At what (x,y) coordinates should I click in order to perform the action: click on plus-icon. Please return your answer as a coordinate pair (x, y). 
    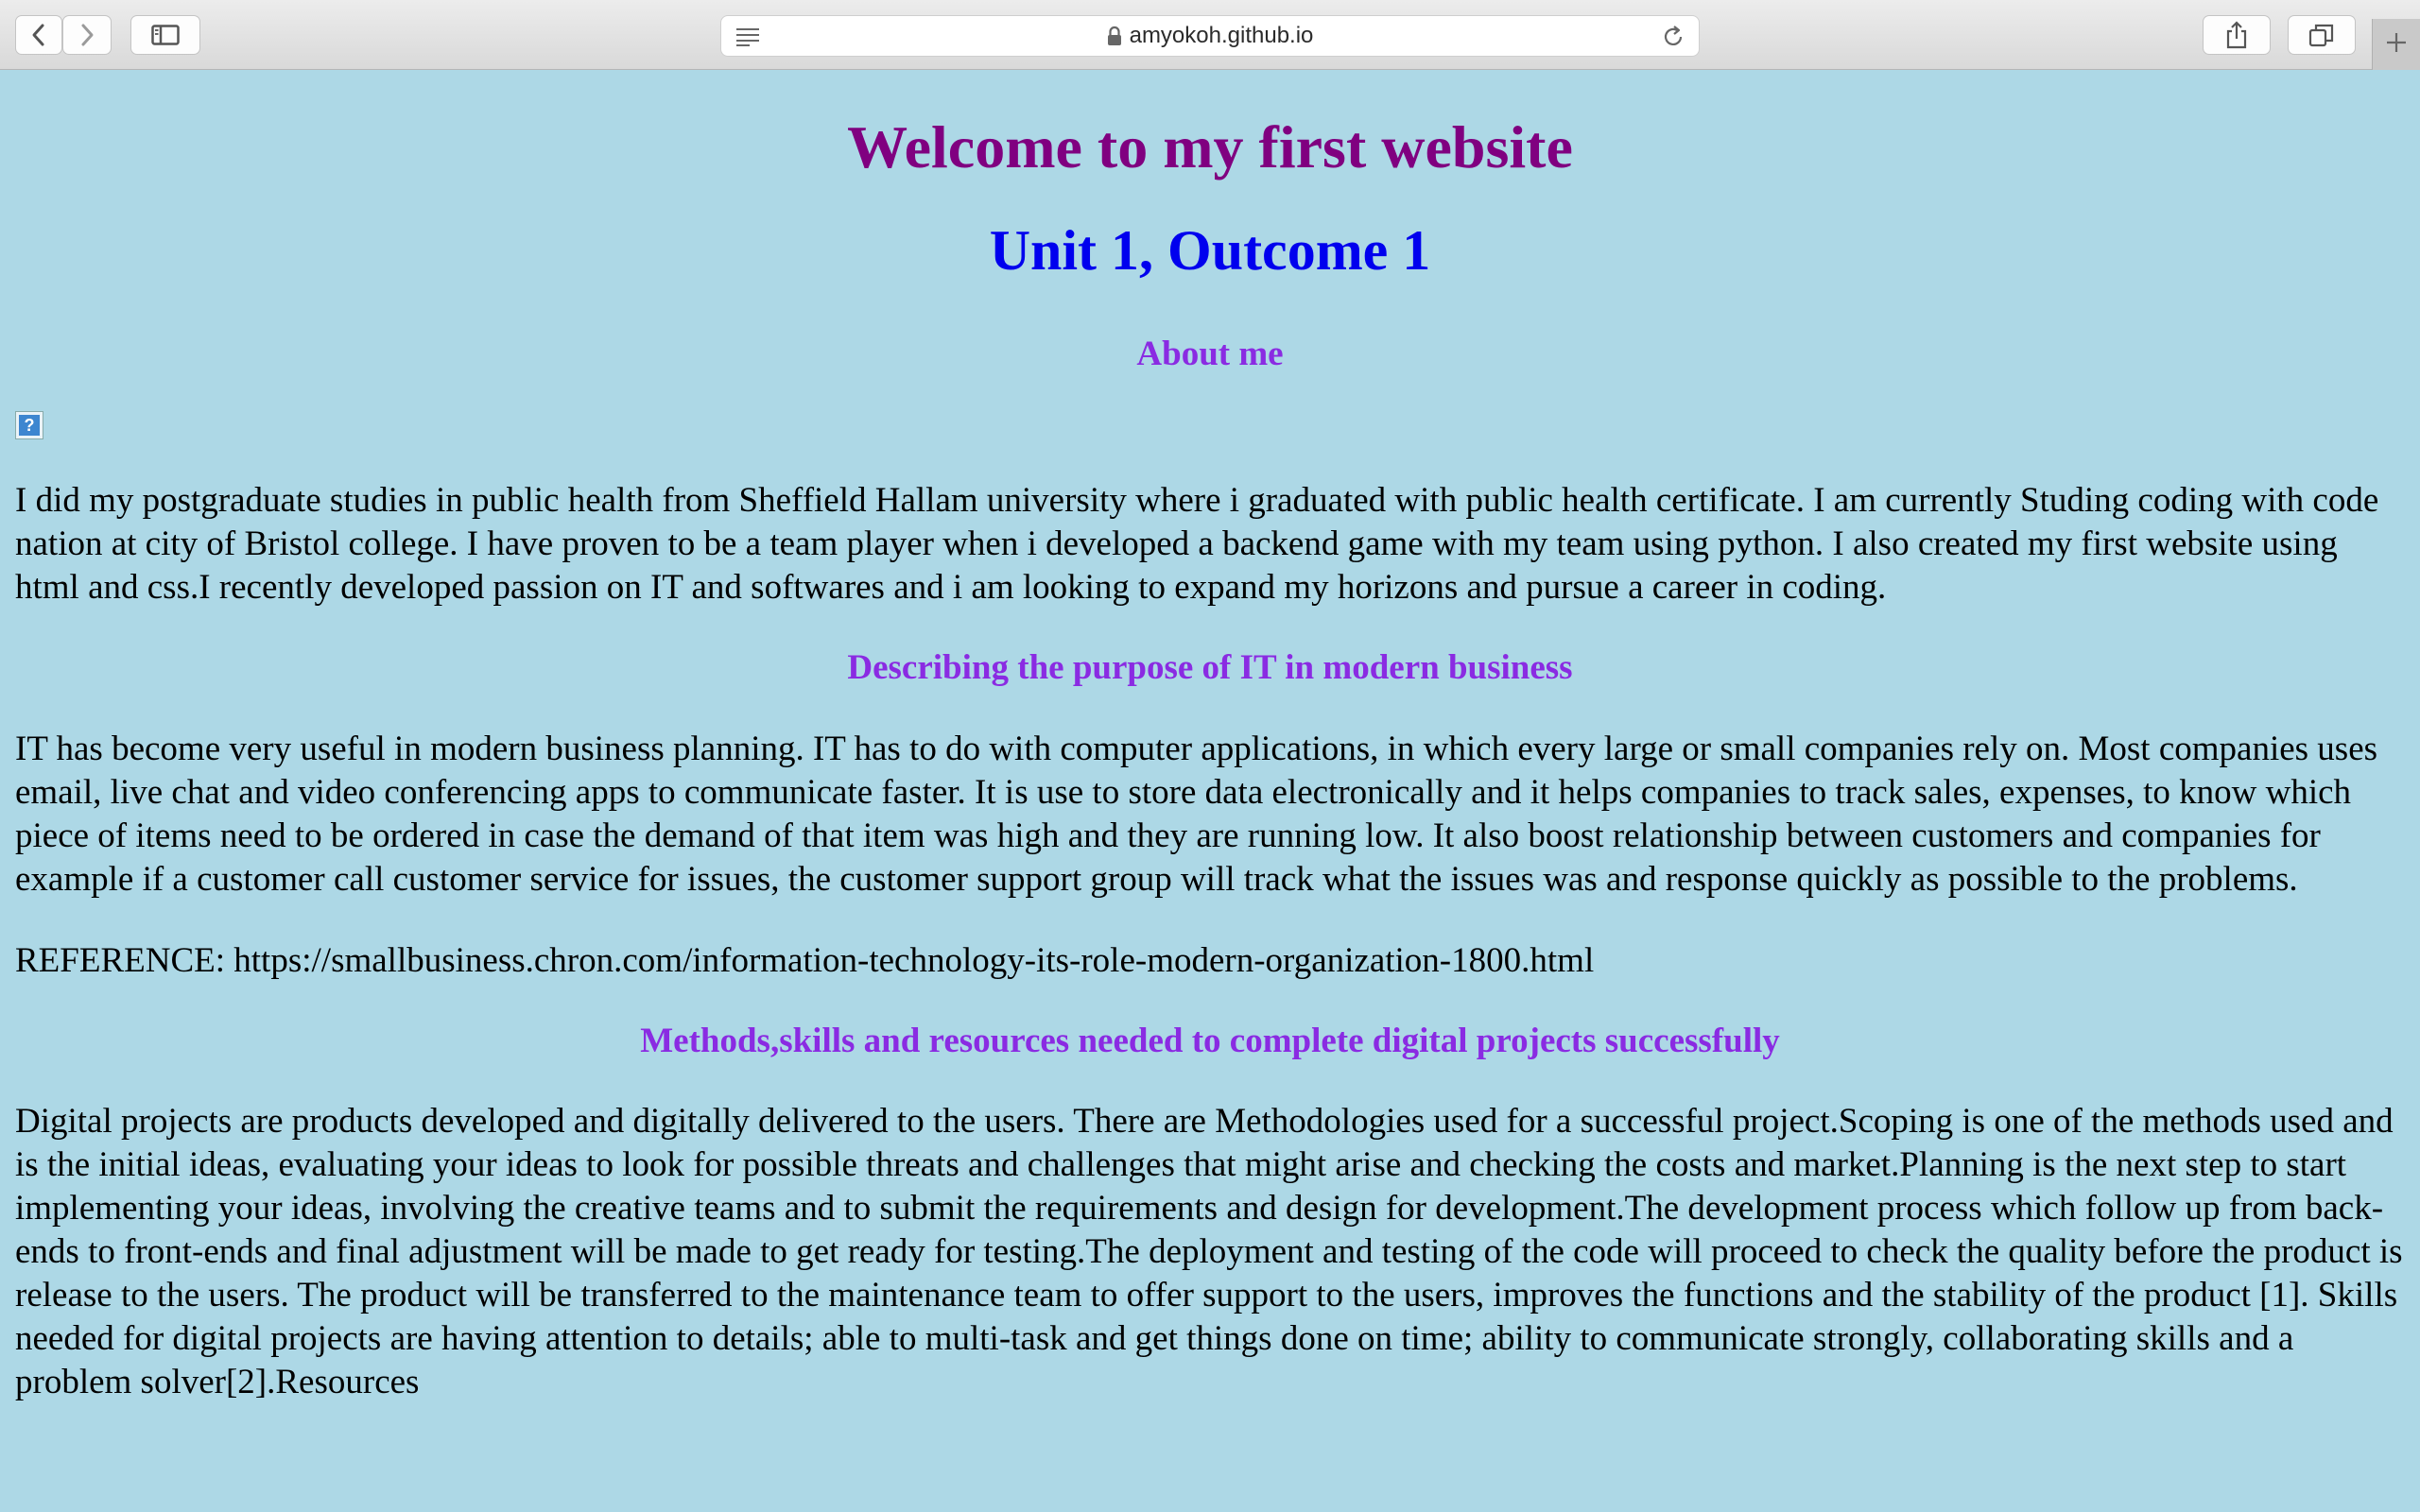
    Looking at the image, I should click on (2396, 45).